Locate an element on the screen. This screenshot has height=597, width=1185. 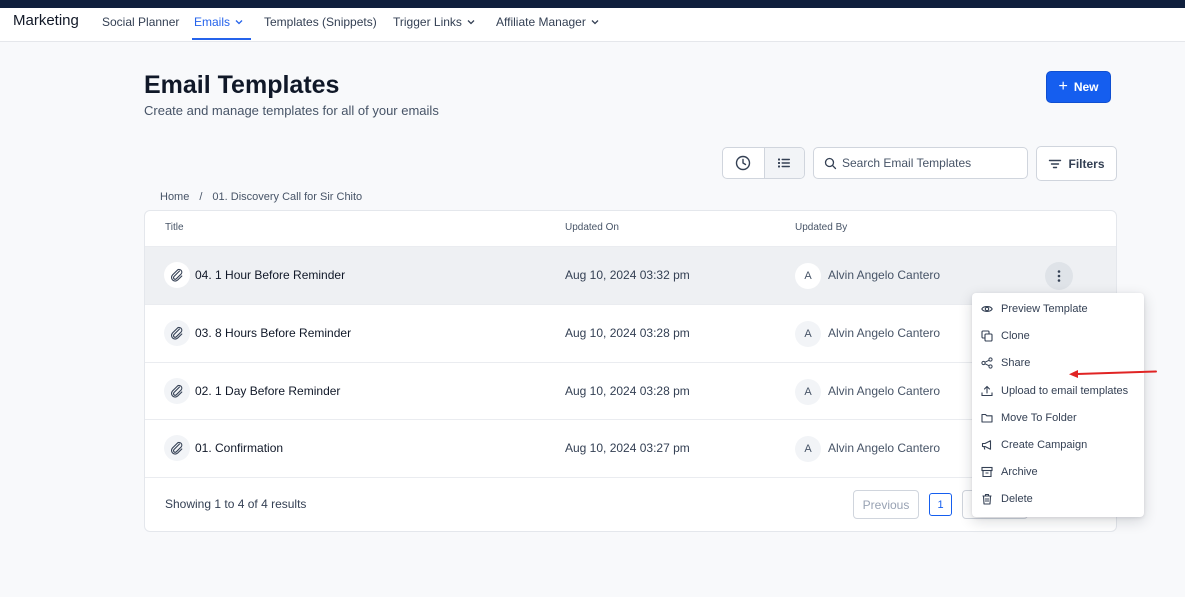
table-footer: Showing 1 to 4 of 4 results Previous 1 is located at coordinates (630, 504).